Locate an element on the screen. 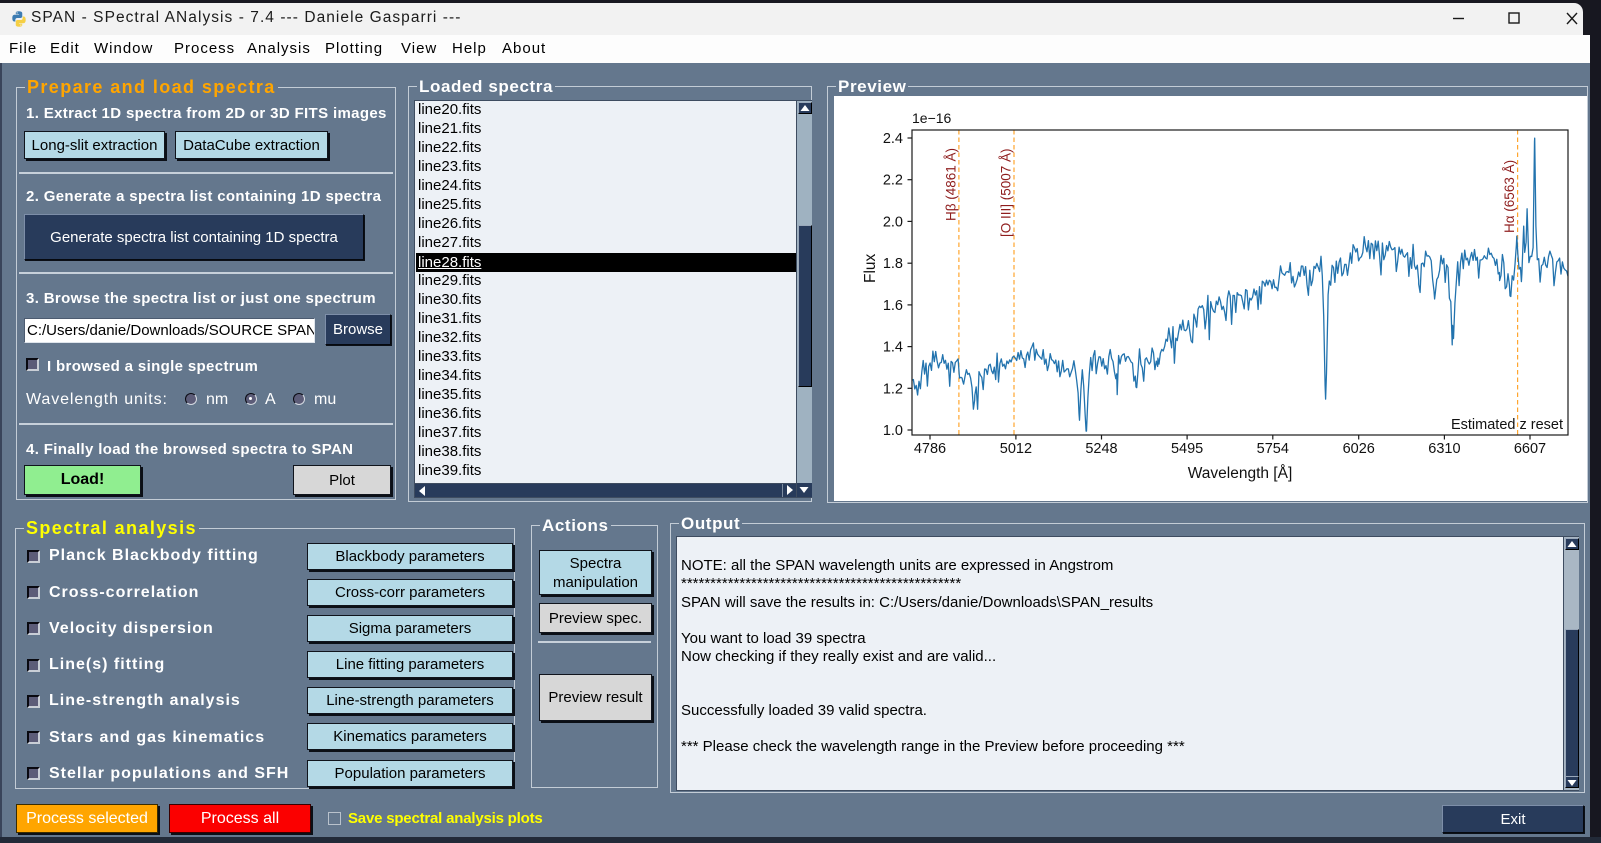  svg-text: Hα (6563 Å) is located at coordinates (1509, 196).